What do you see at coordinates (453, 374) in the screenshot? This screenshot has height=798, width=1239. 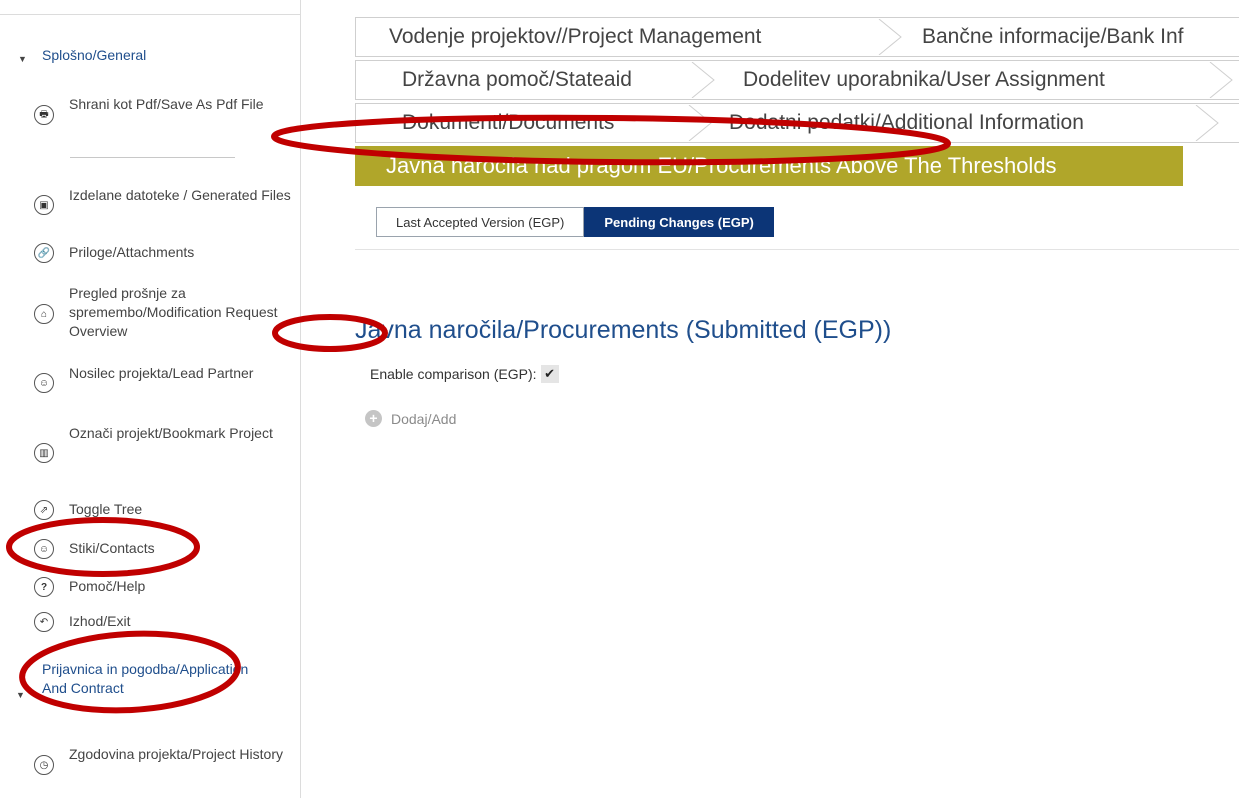 I see `enable-comparison-label: Enable comparison (EGP):` at bounding box center [453, 374].